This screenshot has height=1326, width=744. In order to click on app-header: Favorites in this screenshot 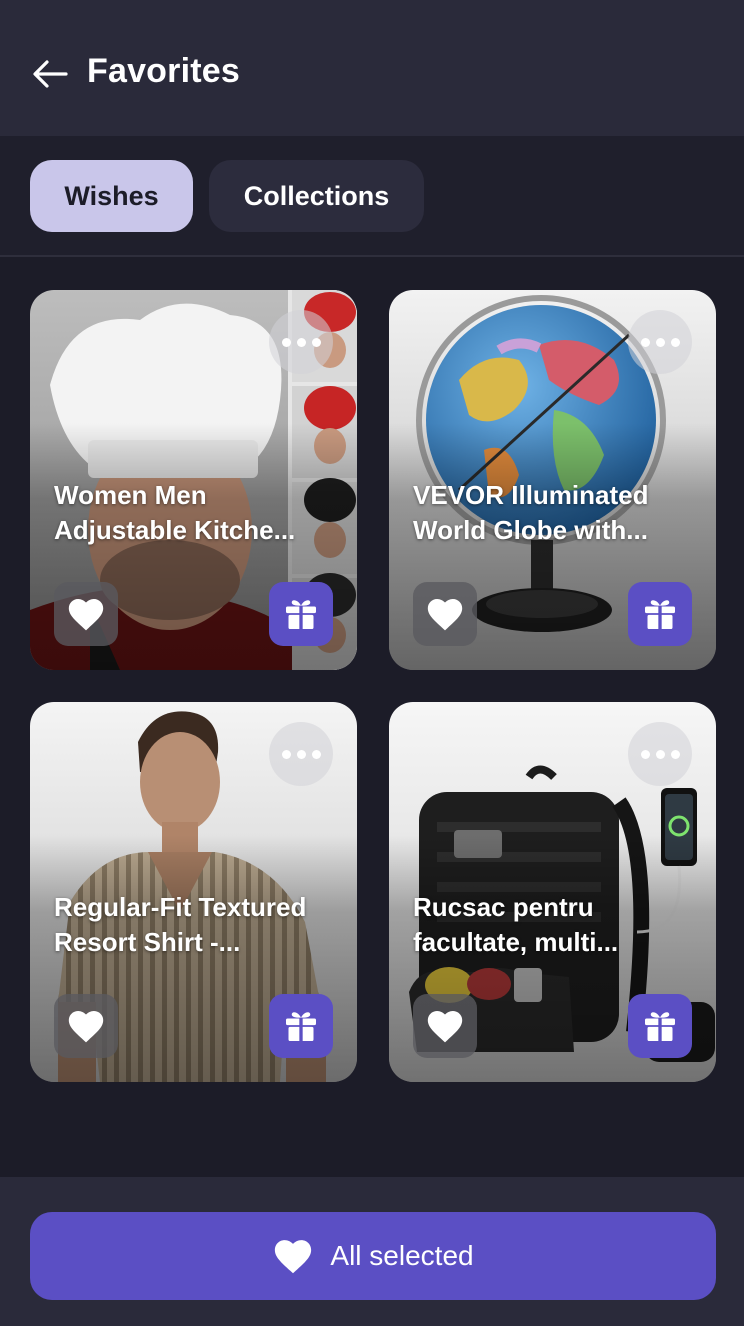, I will do `click(372, 68)`.